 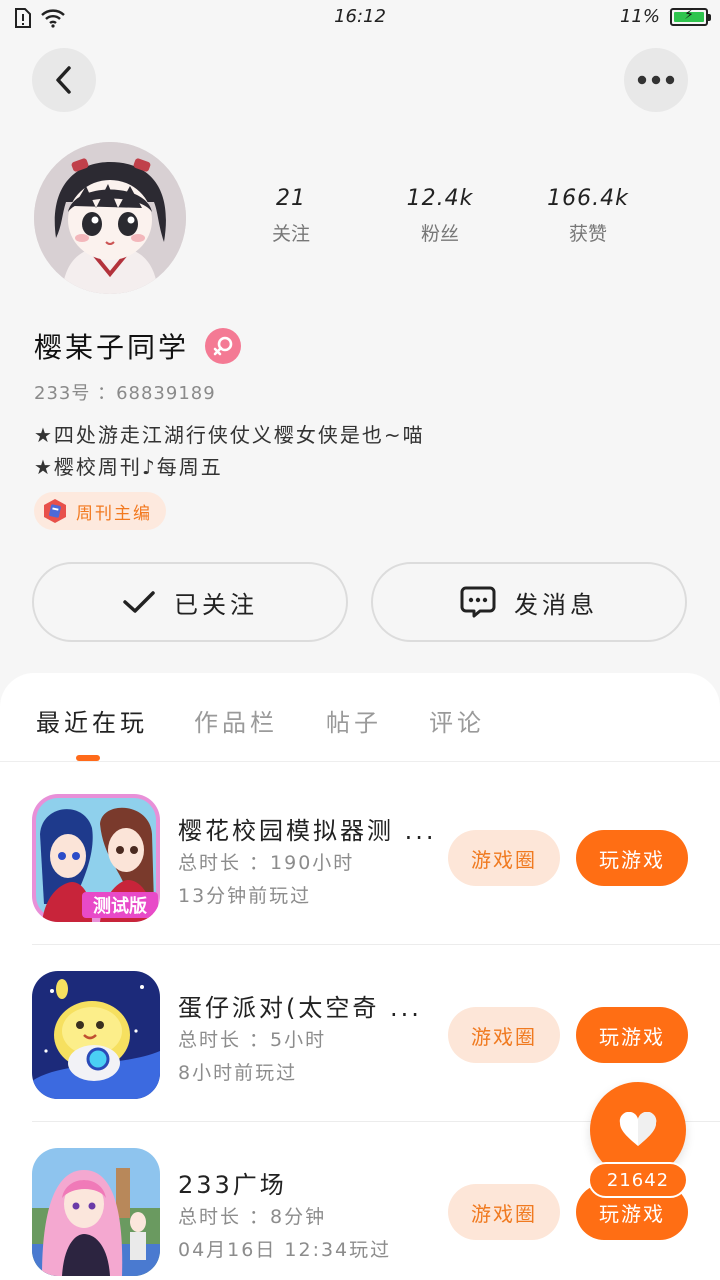 I want to click on battery-icon: ⚡, so click(x=690, y=16).